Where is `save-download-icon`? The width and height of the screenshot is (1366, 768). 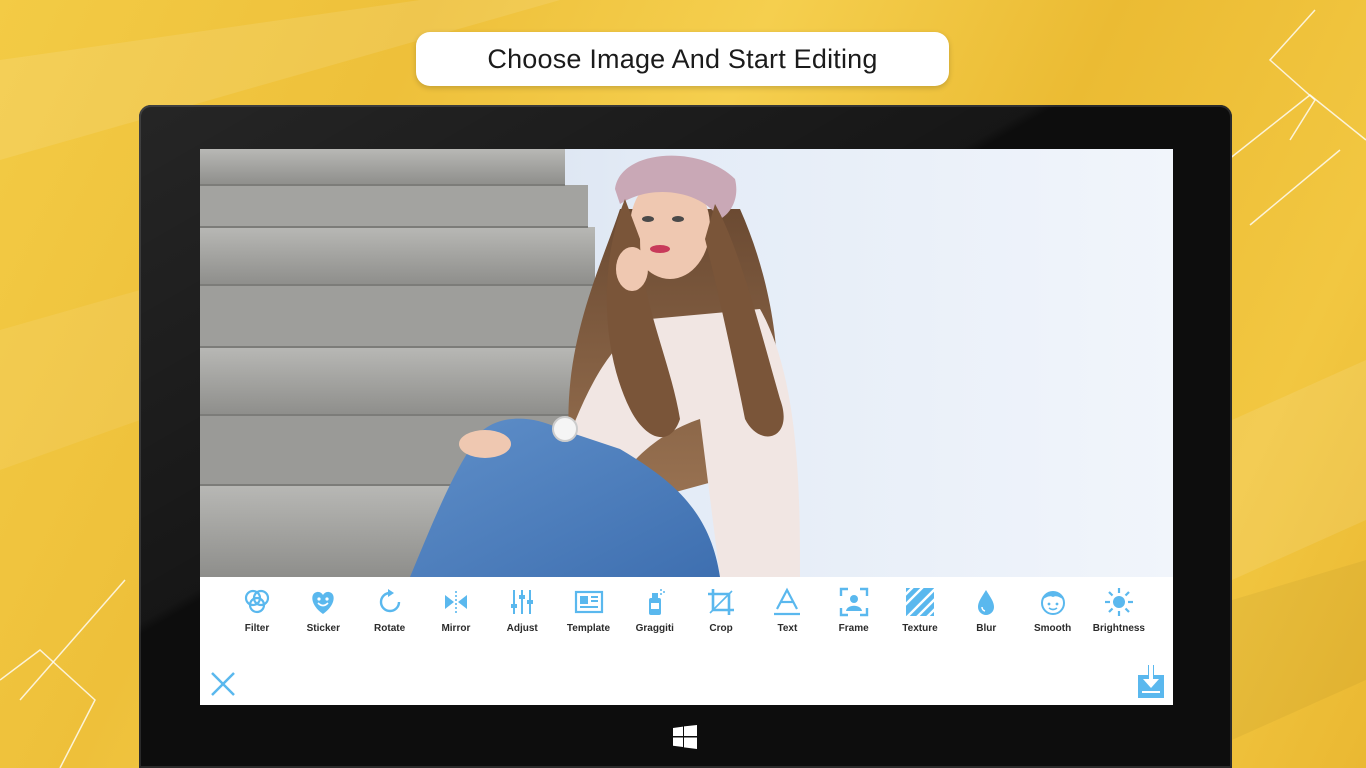 save-download-icon is located at coordinates (1151, 682).